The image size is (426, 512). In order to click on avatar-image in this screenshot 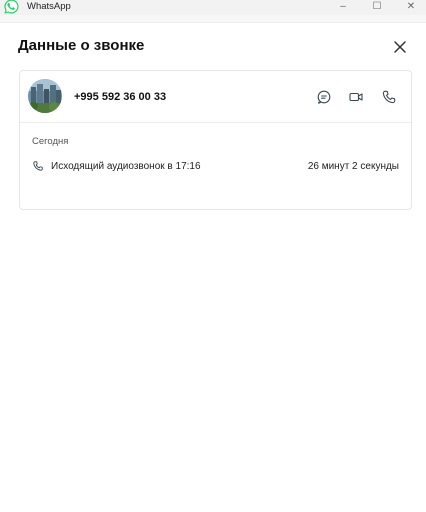, I will do `click(45, 96)`.